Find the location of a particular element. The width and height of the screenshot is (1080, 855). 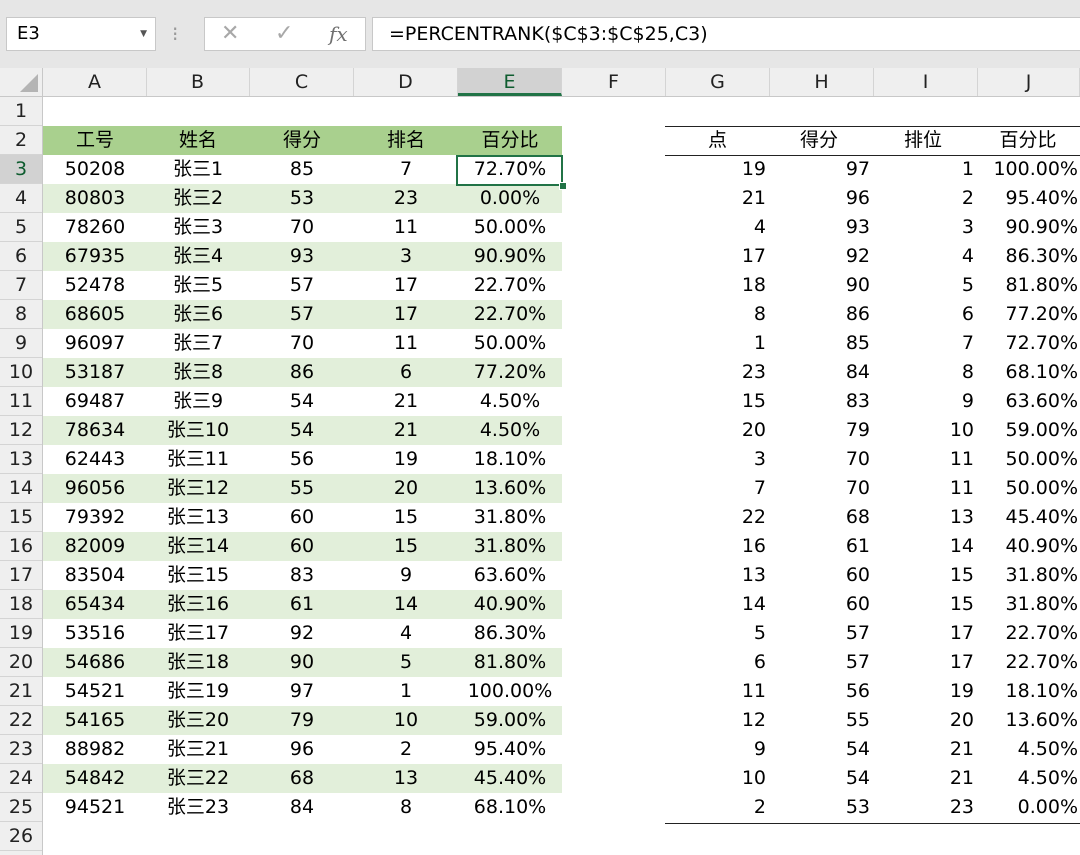

left-table-header-cell: 得分 is located at coordinates (302, 140).